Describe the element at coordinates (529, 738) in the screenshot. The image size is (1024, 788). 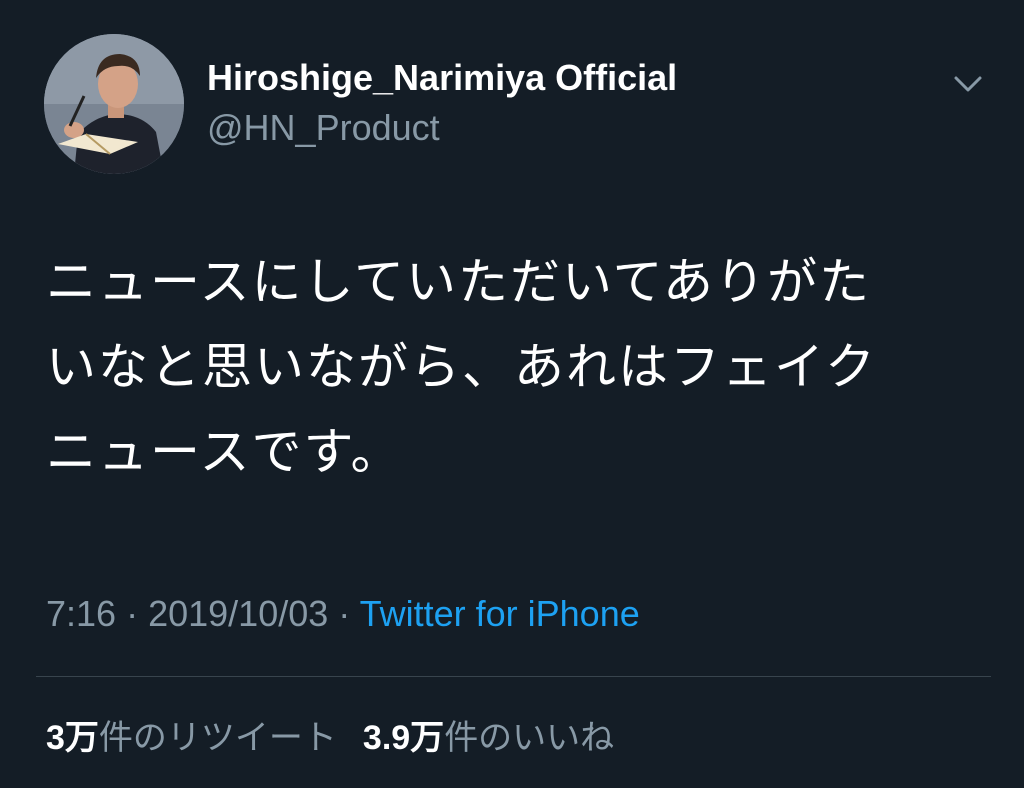
I see `like-label: 件のいいね` at that location.